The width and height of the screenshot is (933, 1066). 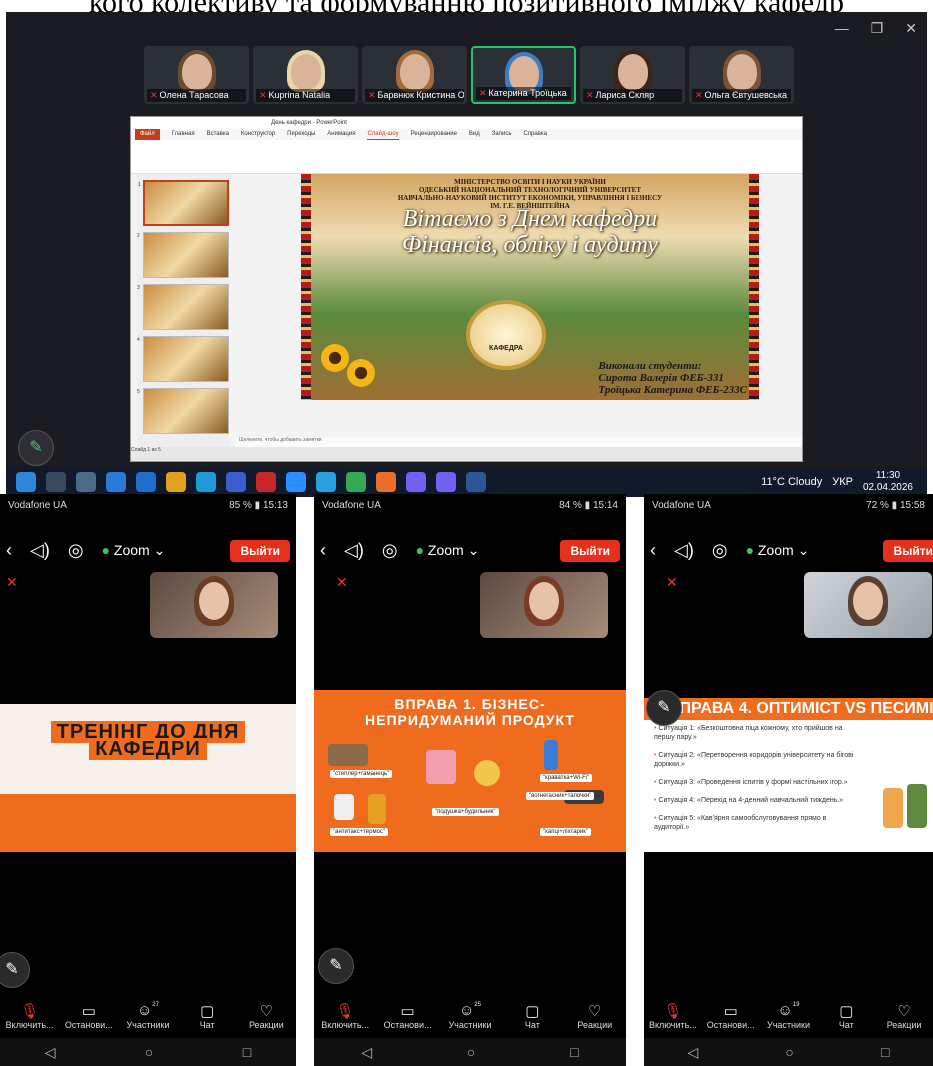 What do you see at coordinates (888, 482) in the screenshot?
I see `clock: 11:30 02.04.2026` at bounding box center [888, 482].